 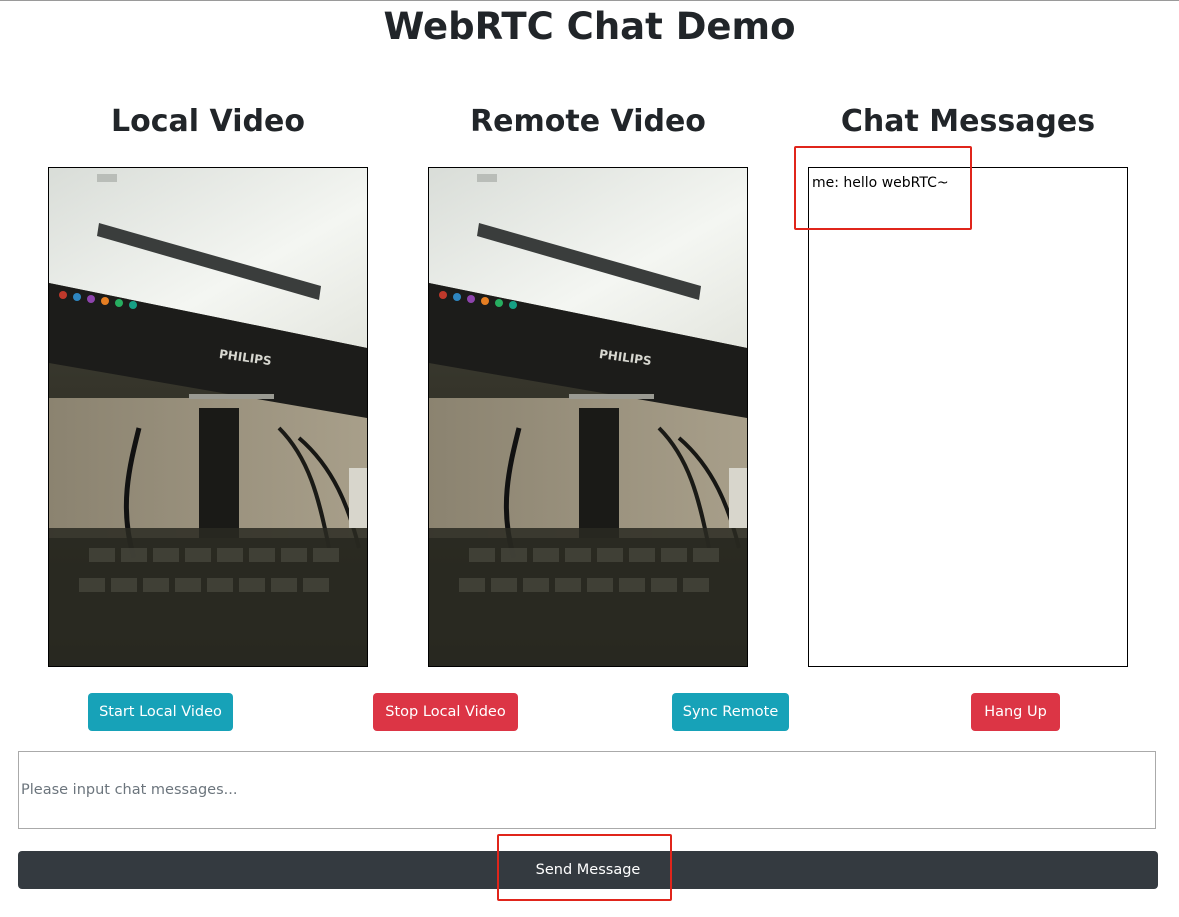 I want to click on remote-video-heading: Remote Video, so click(x=588, y=121).